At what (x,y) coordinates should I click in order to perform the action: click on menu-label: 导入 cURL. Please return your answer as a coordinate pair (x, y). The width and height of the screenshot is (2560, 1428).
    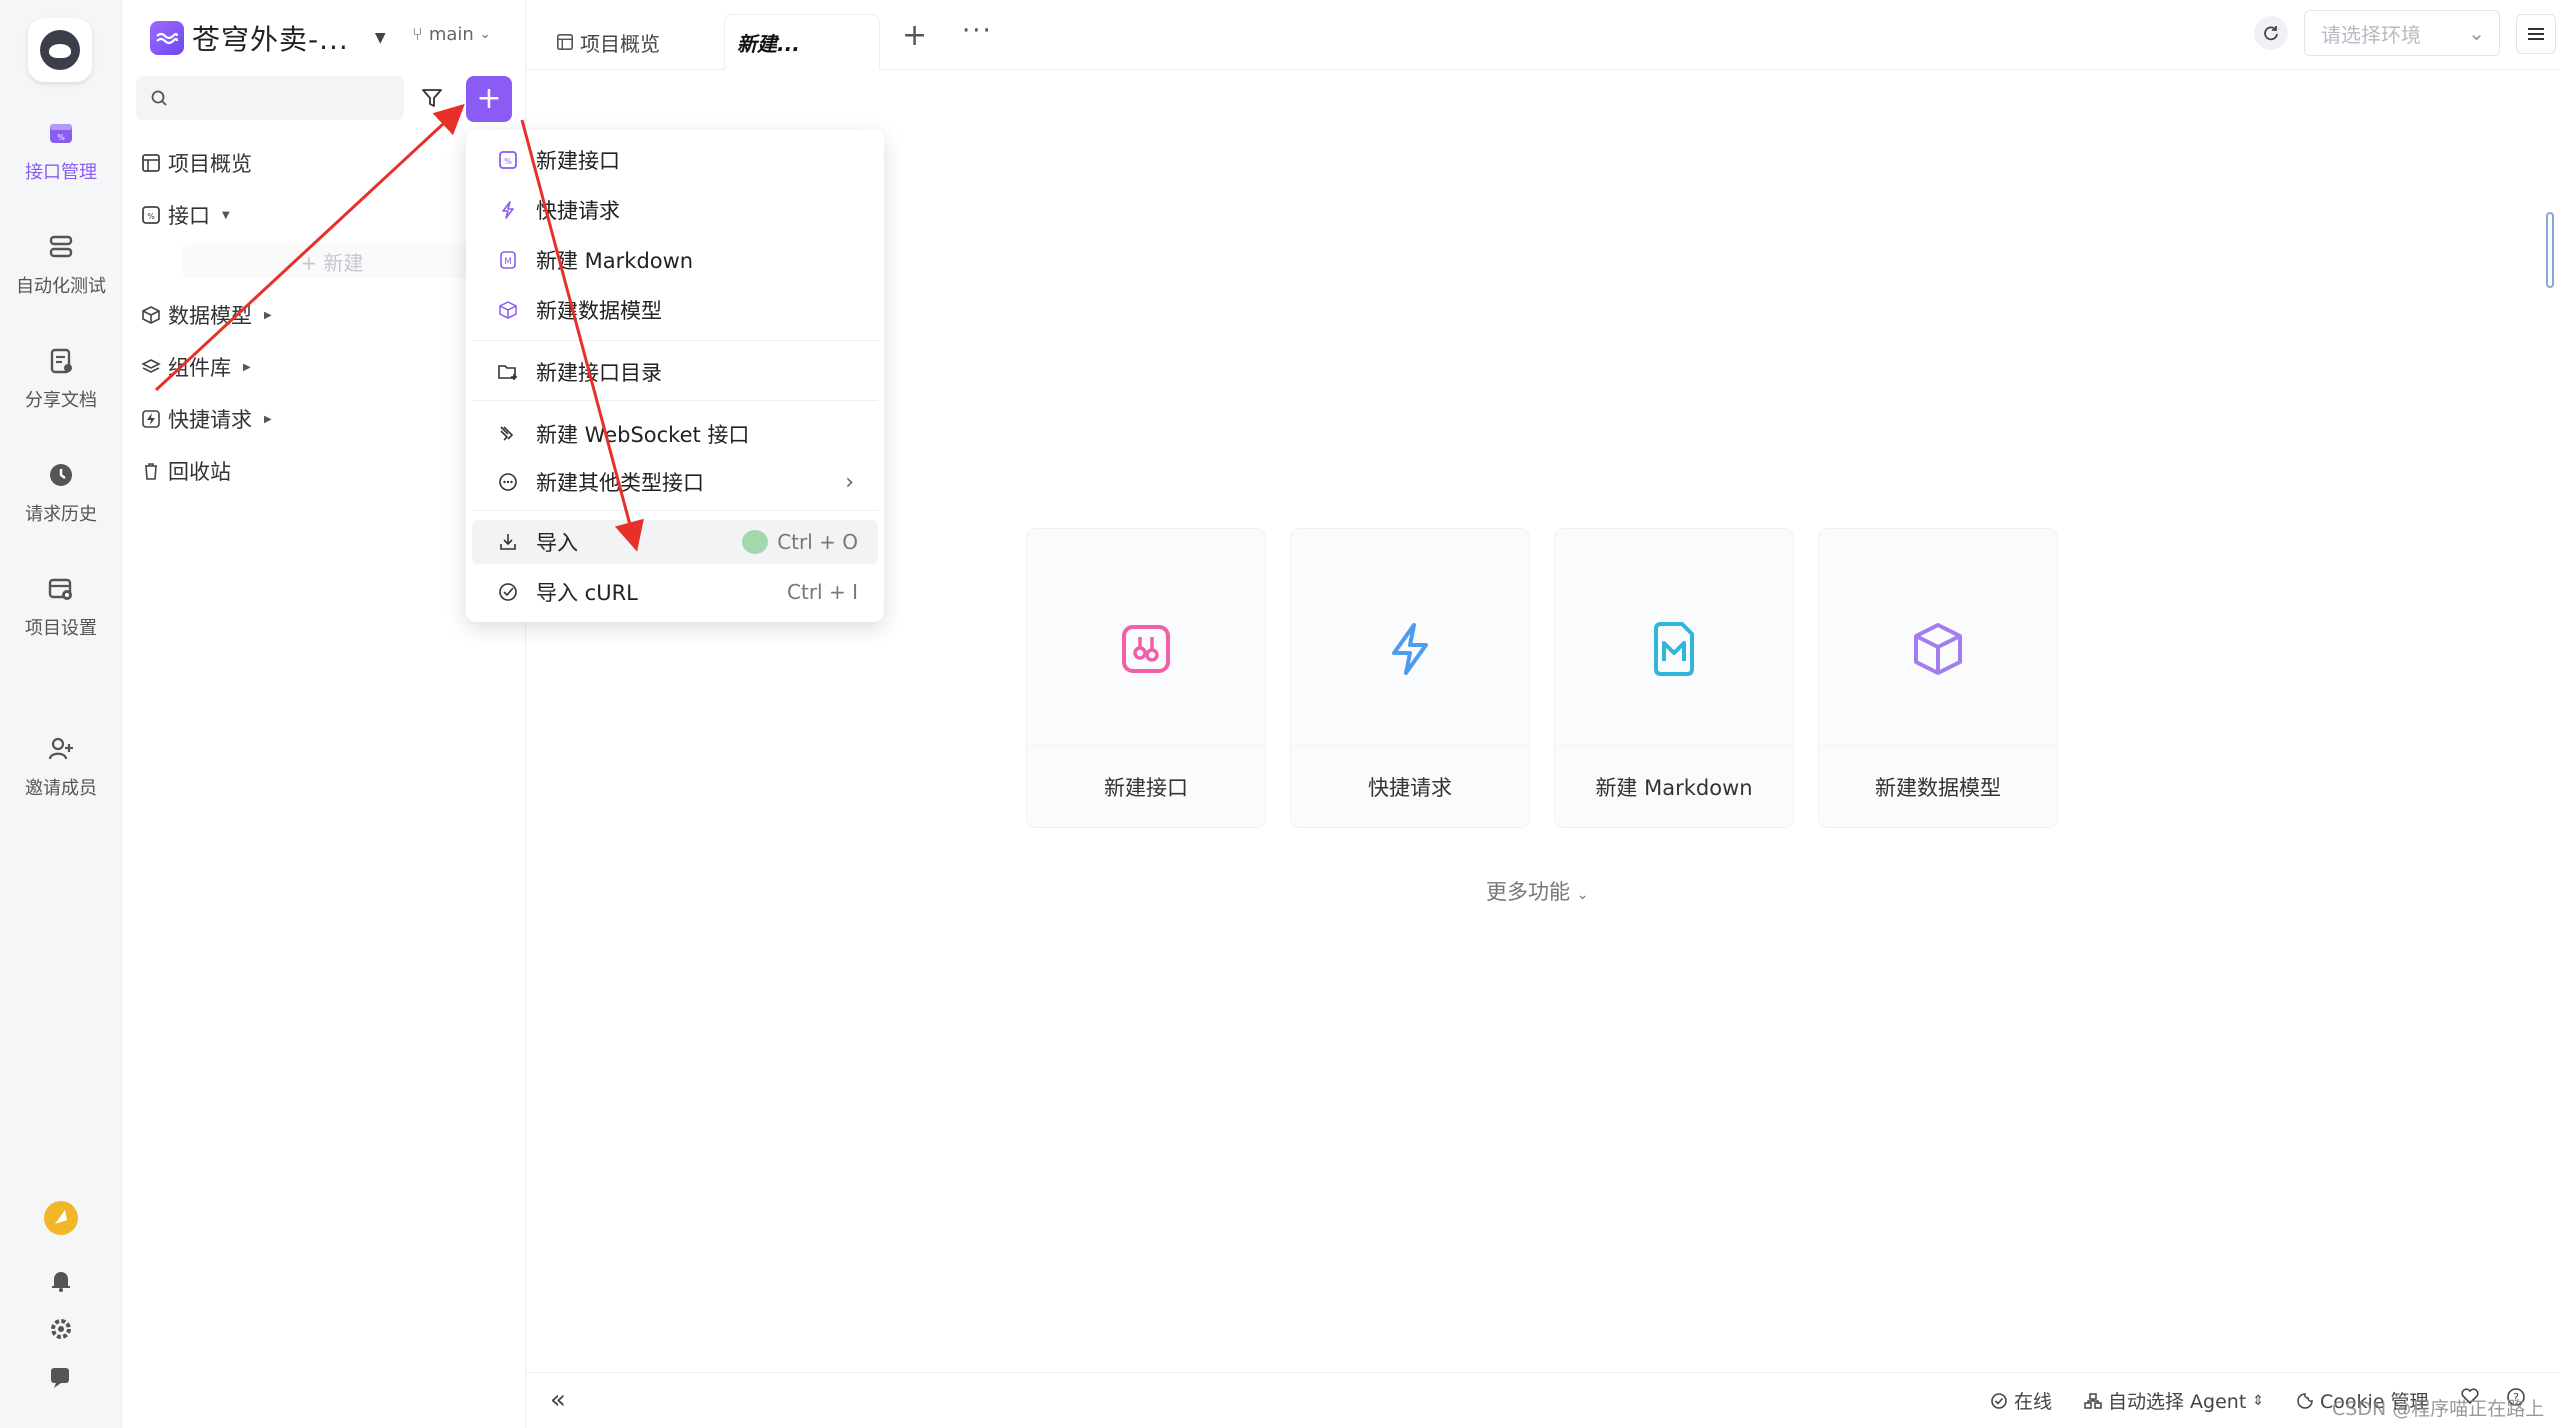
    Looking at the image, I should click on (587, 593).